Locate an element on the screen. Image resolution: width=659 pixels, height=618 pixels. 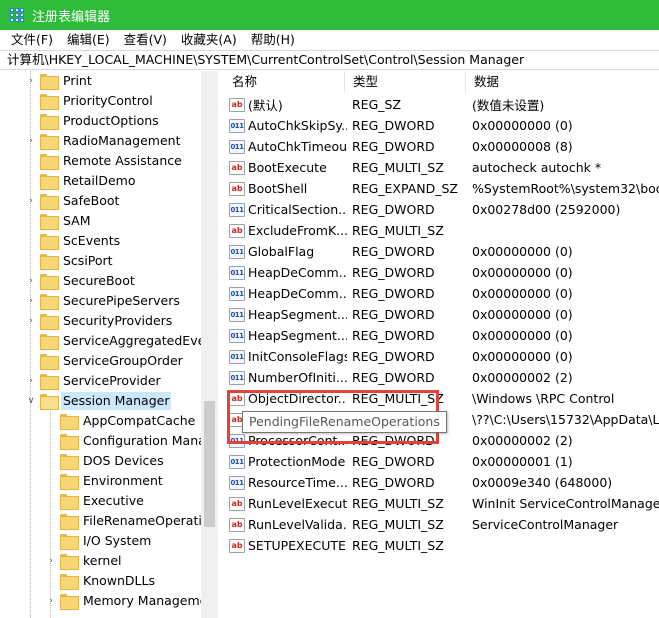
value-name: RunLevelExecute is located at coordinates (297, 503).